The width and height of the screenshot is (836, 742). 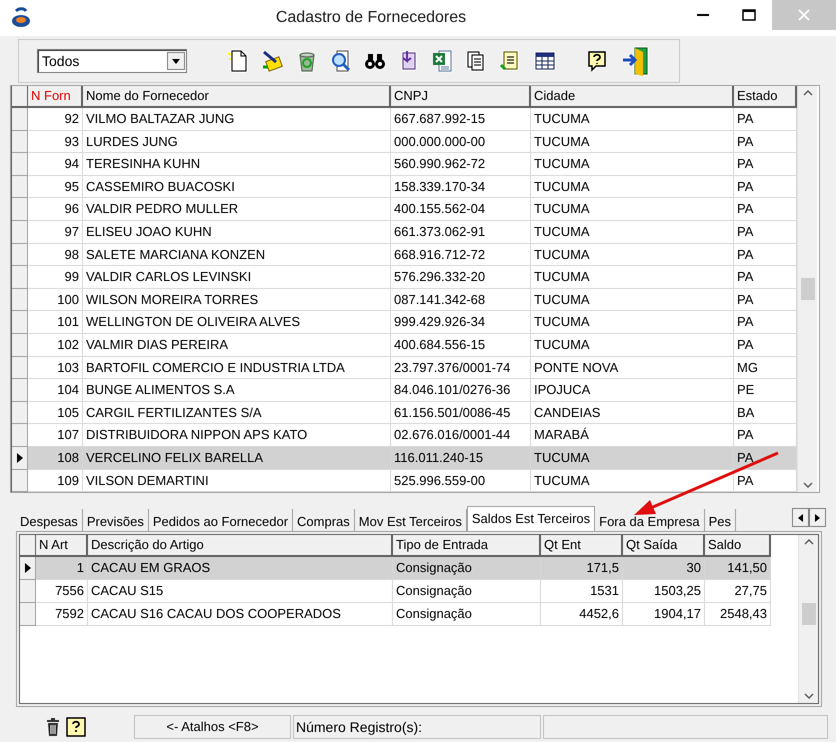 What do you see at coordinates (240, 591) in the screenshot?
I see `table-cell: CACAU S15` at bounding box center [240, 591].